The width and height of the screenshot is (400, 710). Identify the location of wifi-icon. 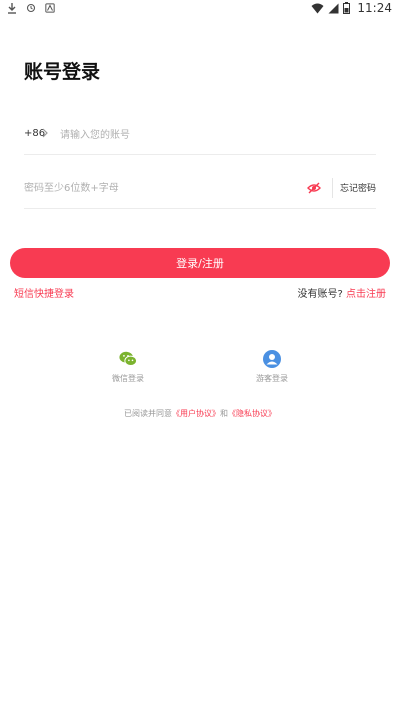
(317, 8).